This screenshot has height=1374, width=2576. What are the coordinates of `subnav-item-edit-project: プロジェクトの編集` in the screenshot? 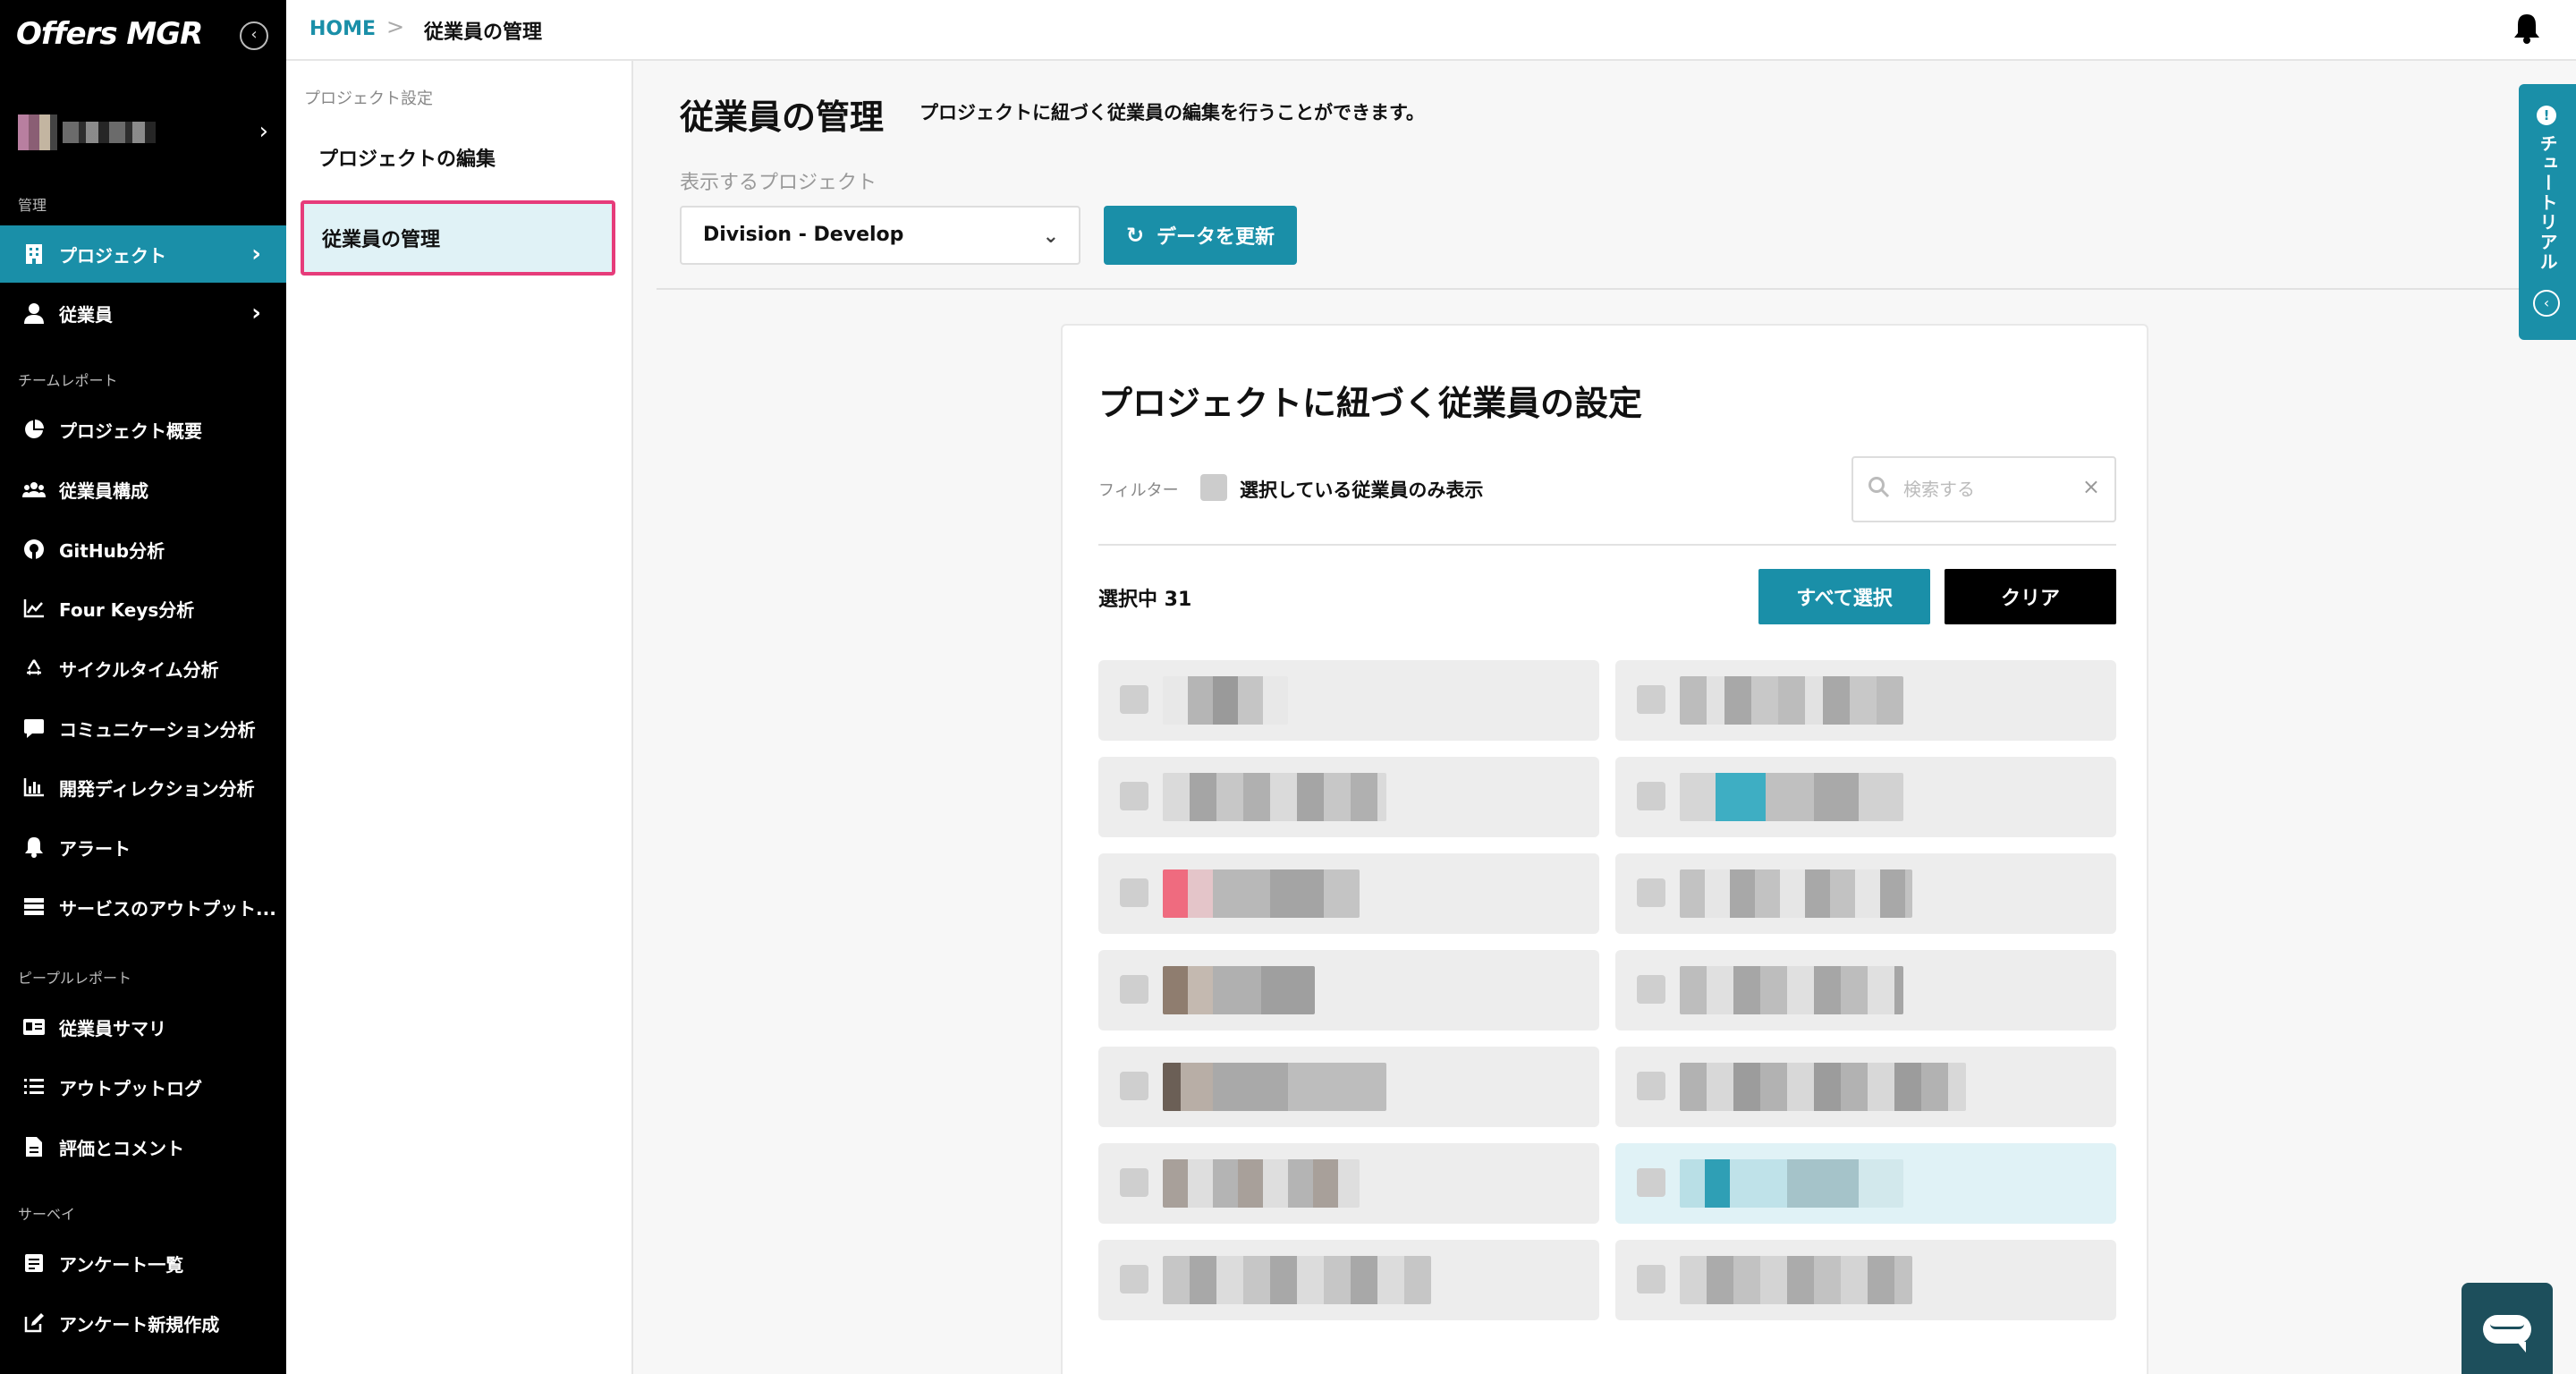 It's located at (458, 157).